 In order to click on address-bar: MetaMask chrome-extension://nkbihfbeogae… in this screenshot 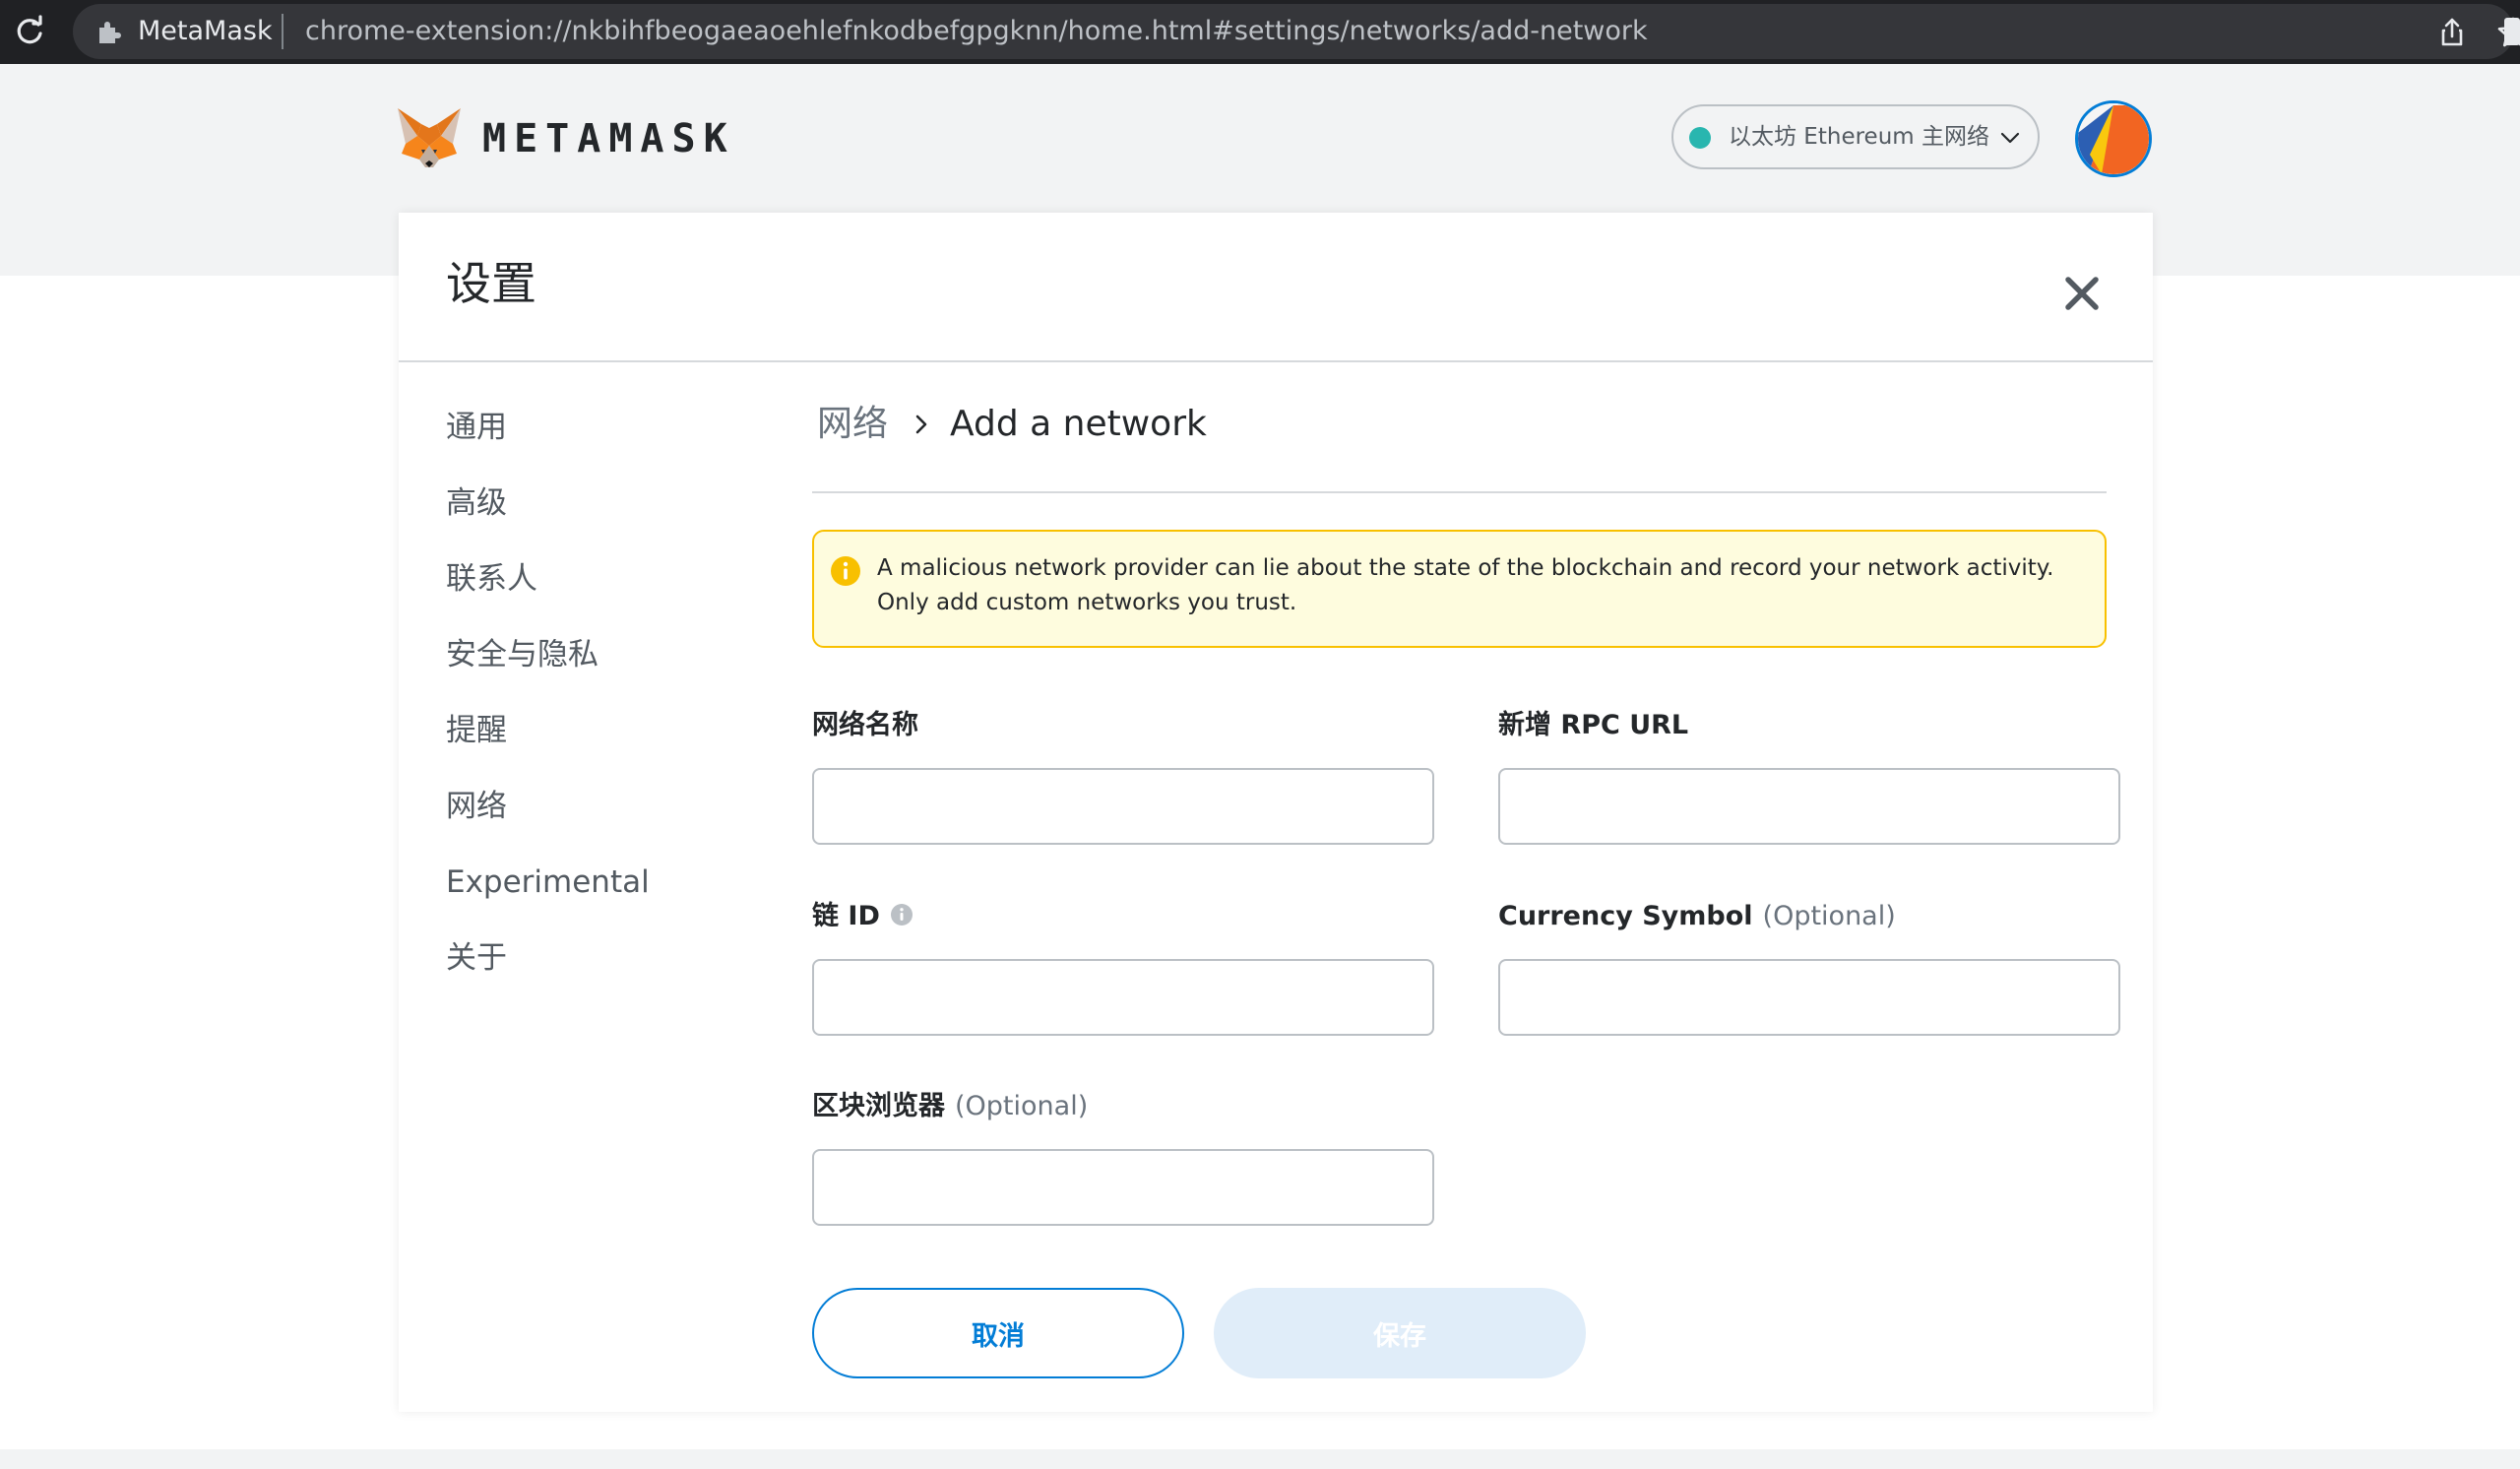, I will do `click(1296, 31)`.